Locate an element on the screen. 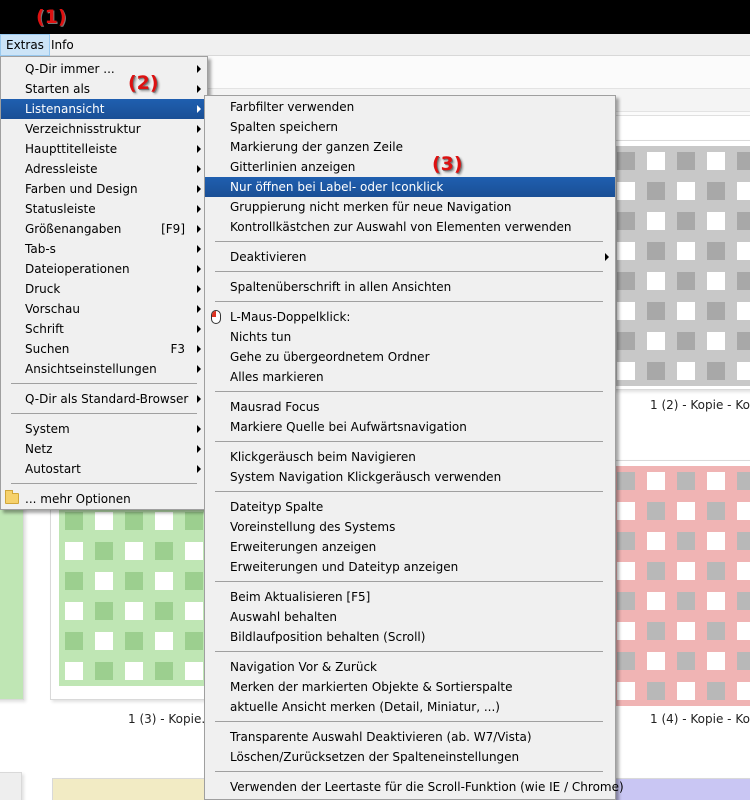  menu-item-ansichtseinstellungen: Ansichtseinstellungen is located at coordinates (104, 369).